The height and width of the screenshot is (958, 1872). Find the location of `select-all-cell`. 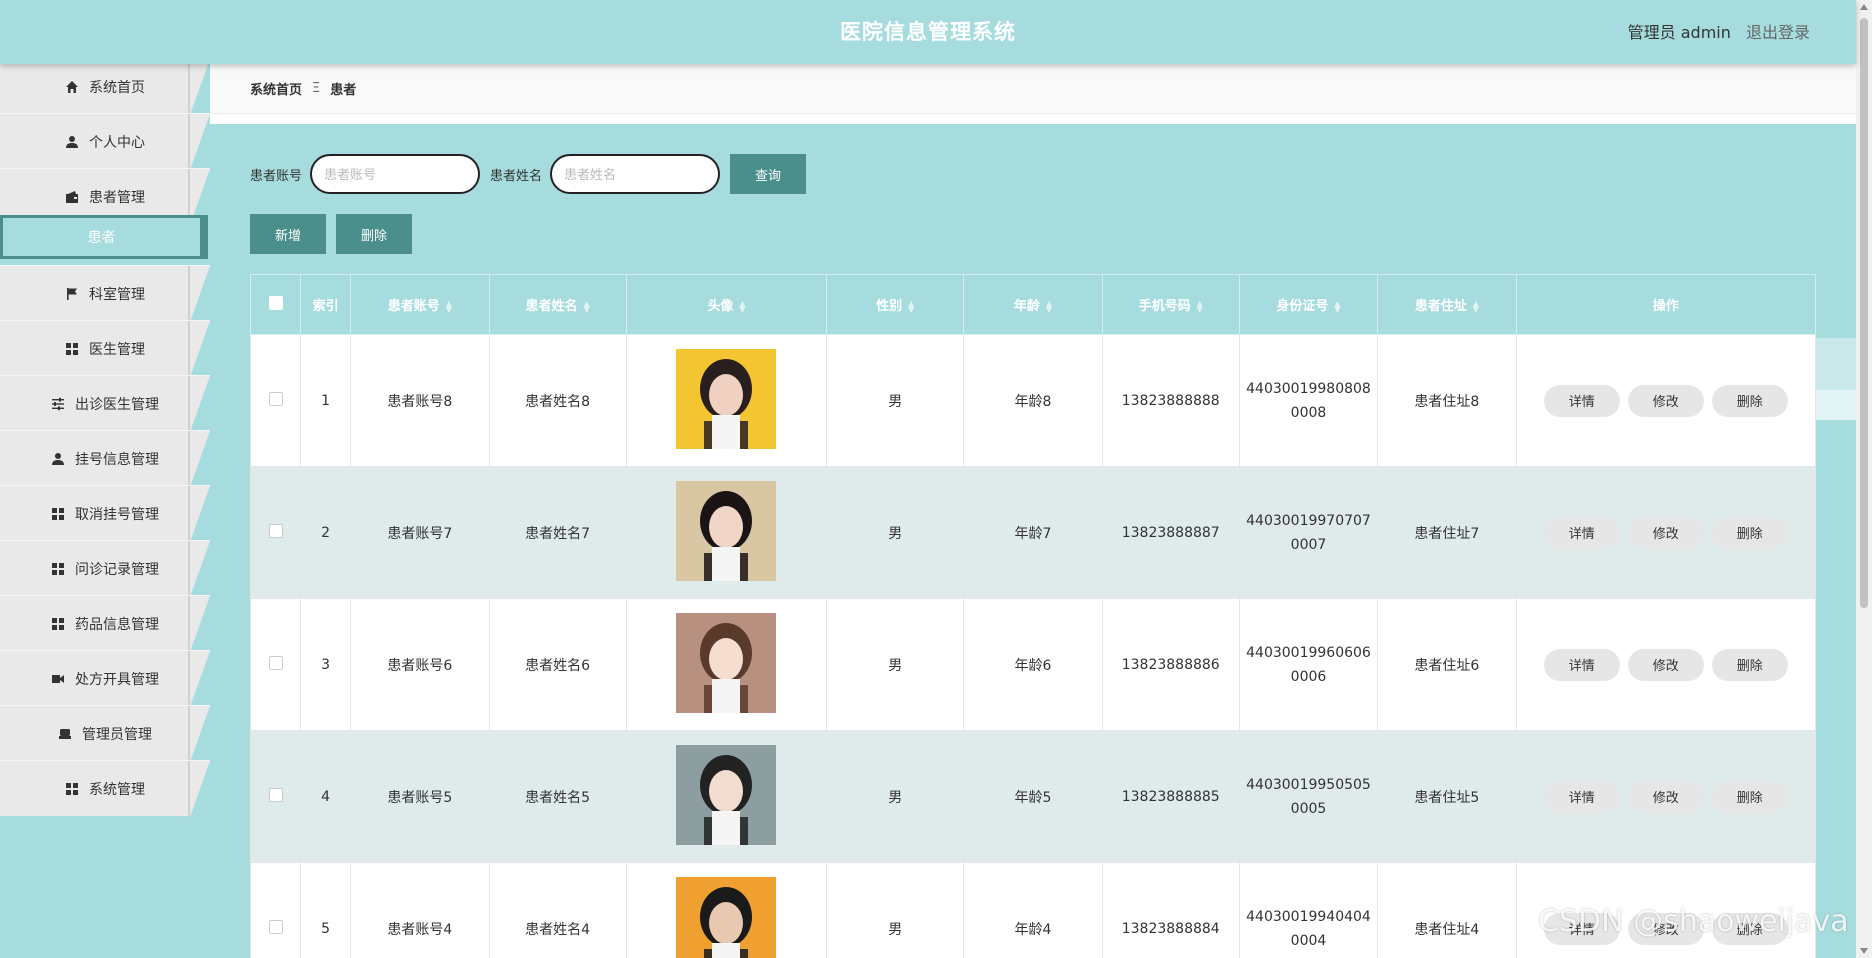

select-all-cell is located at coordinates (276, 304).